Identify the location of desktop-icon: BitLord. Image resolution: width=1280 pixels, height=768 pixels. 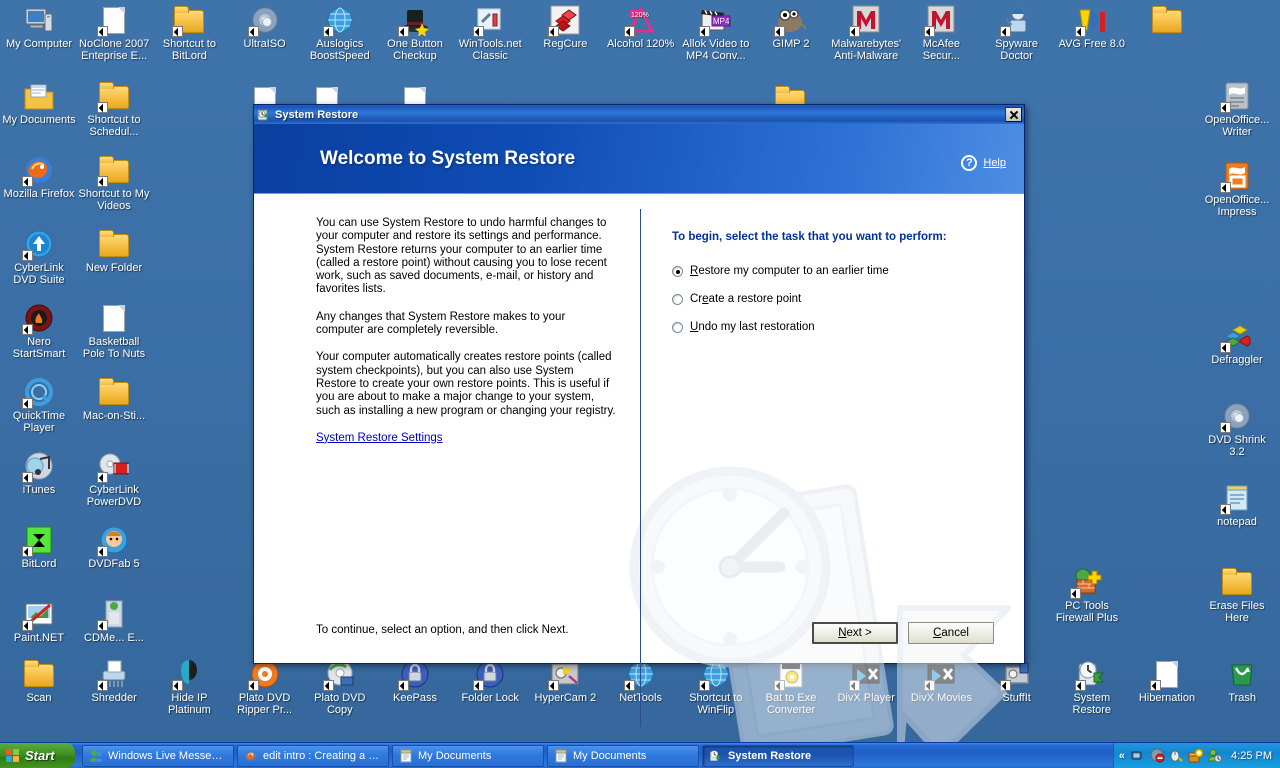
(39, 547).